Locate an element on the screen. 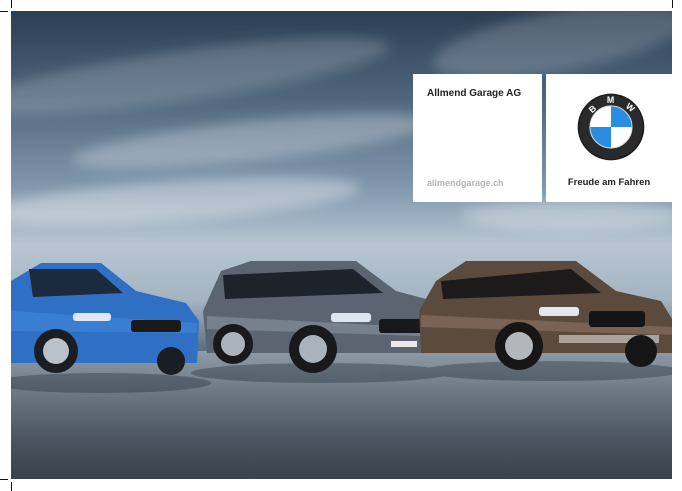 This screenshot has height=491, width=682. ground-reflections is located at coordinates (341, 377).